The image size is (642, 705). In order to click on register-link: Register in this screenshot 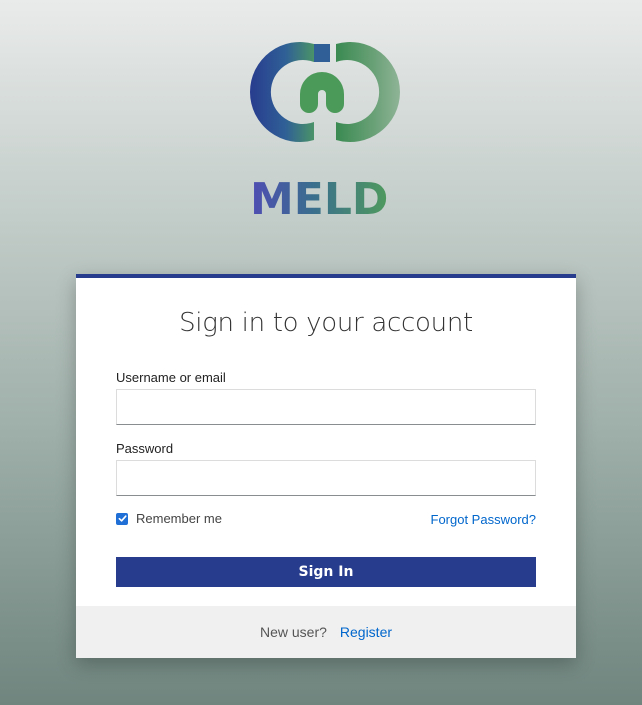, I will do `click(366, 632)`.